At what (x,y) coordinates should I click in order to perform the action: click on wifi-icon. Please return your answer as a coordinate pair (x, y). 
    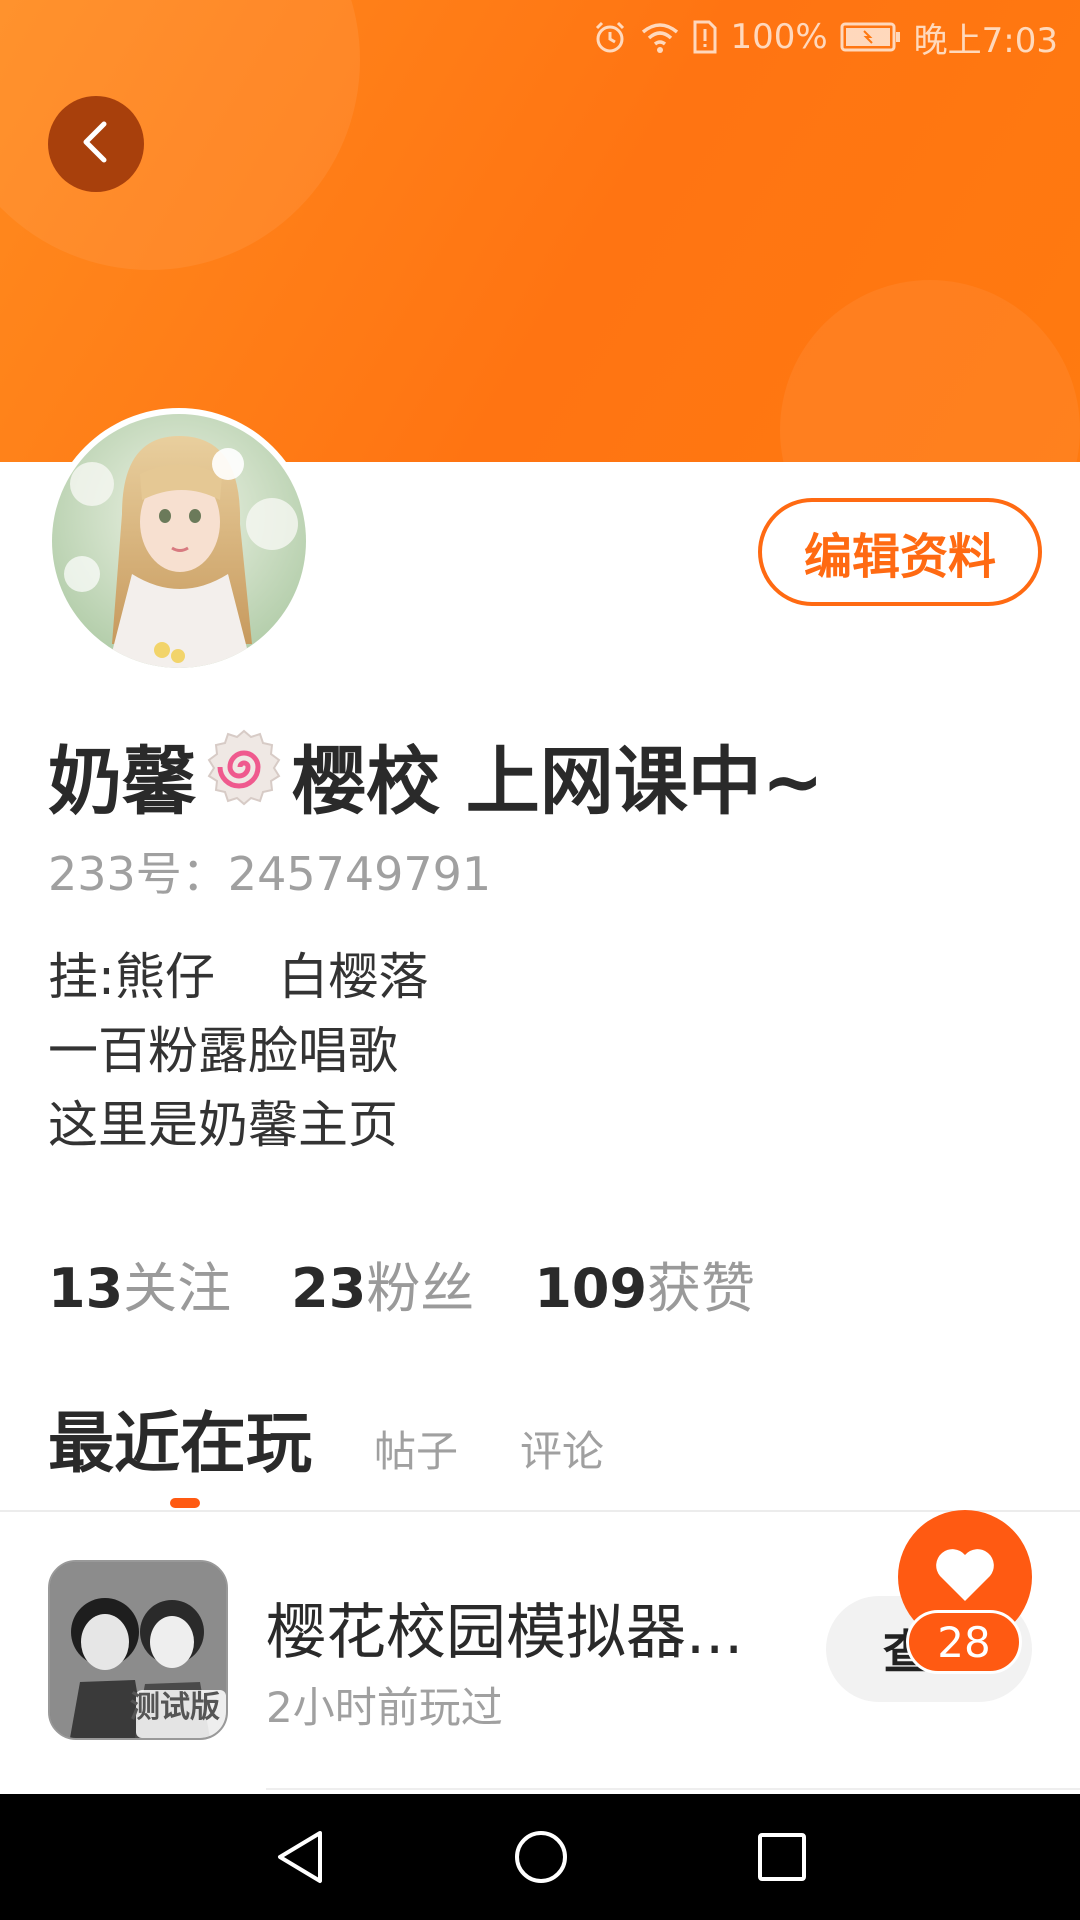
    Looking at the image, I should click on (660, 37).